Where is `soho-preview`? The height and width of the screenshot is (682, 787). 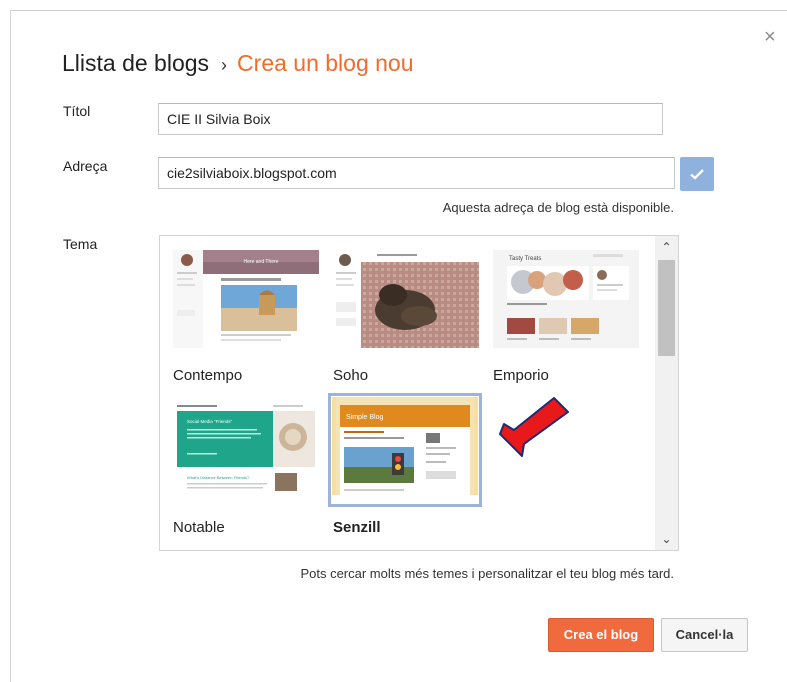 soho-preview is located at coordinates (406, 299).